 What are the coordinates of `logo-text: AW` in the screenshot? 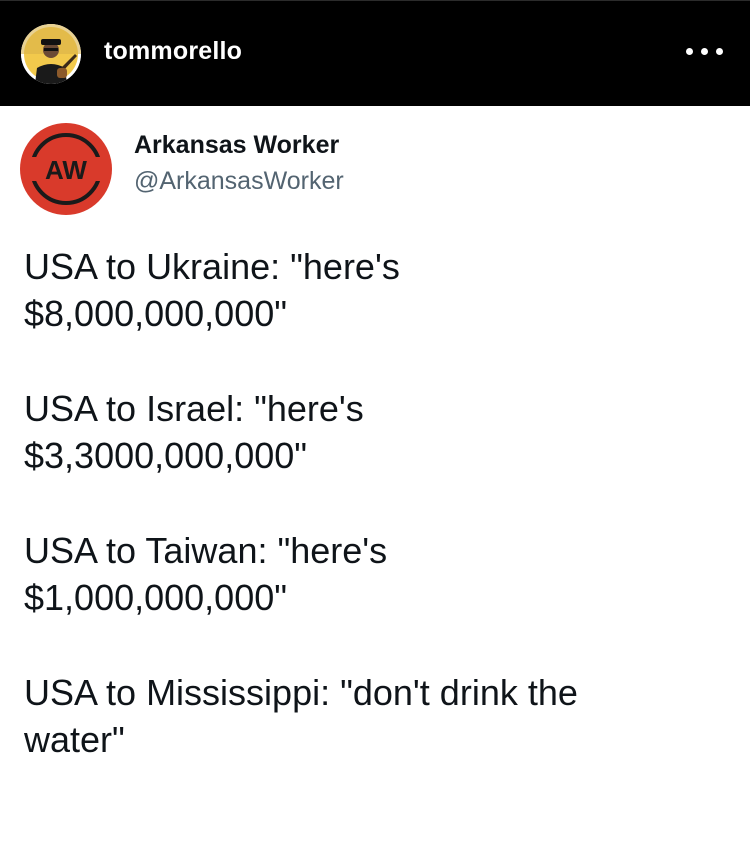 It's located at (66, 170).